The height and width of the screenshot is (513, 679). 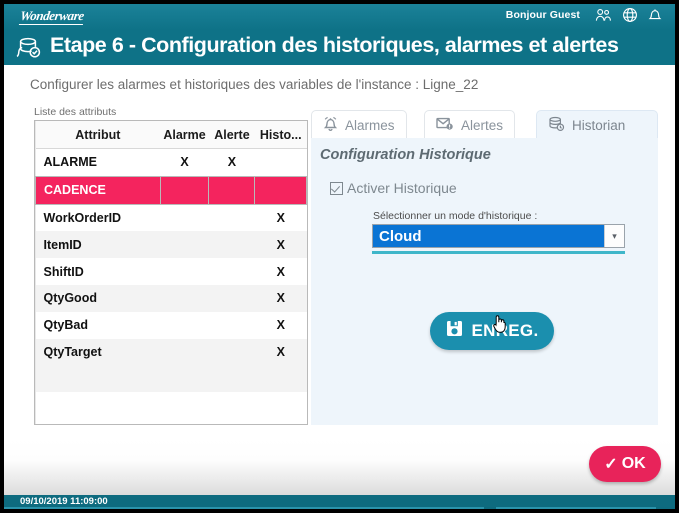 I want to click on table-row-empty, so click(x=171, y=379).